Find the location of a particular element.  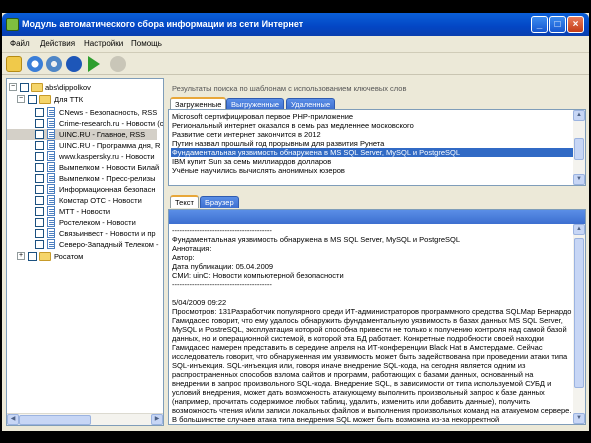

play-icon is located at coordinates (94, 64).